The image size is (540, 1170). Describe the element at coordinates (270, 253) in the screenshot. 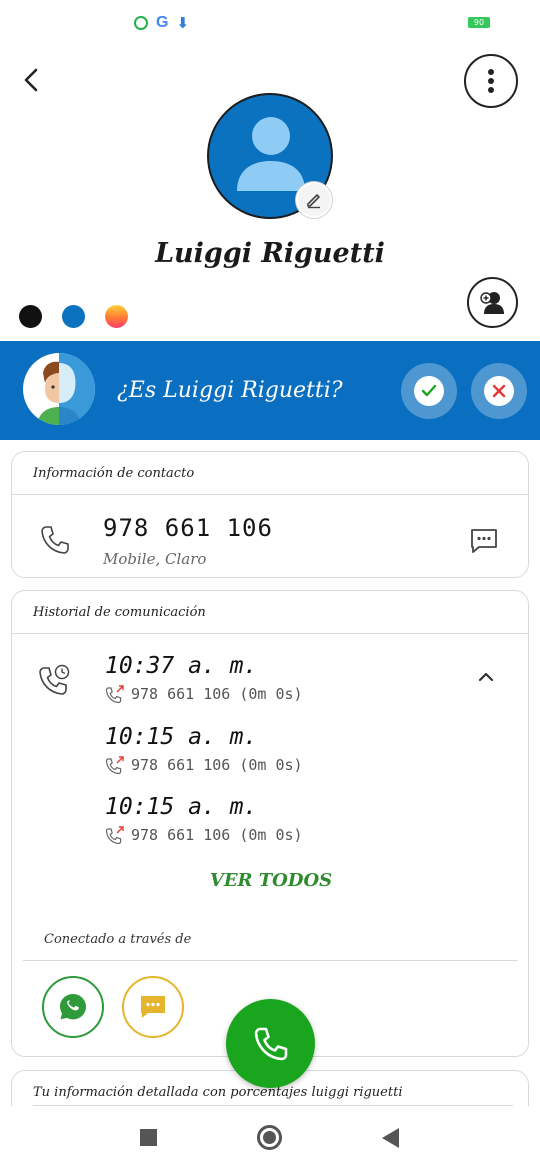

I see `contact-name: Luiggi Riguetti` at that location.